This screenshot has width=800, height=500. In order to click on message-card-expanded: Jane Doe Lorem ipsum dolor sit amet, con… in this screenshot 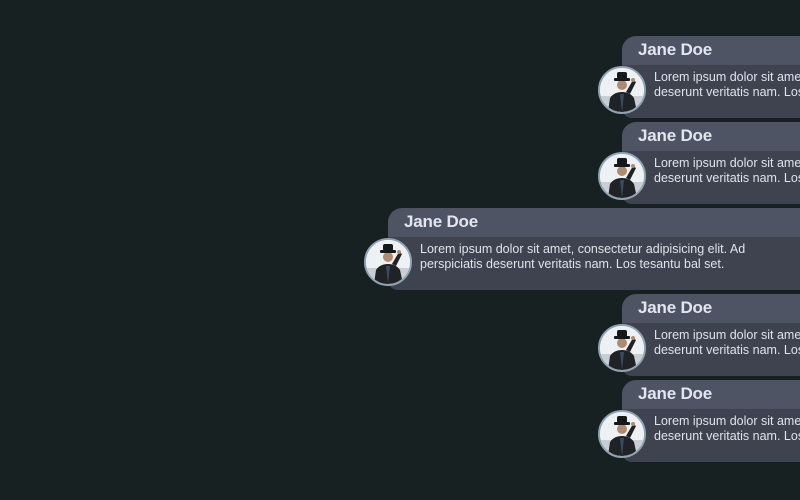, I will do `click(581, 249)`.